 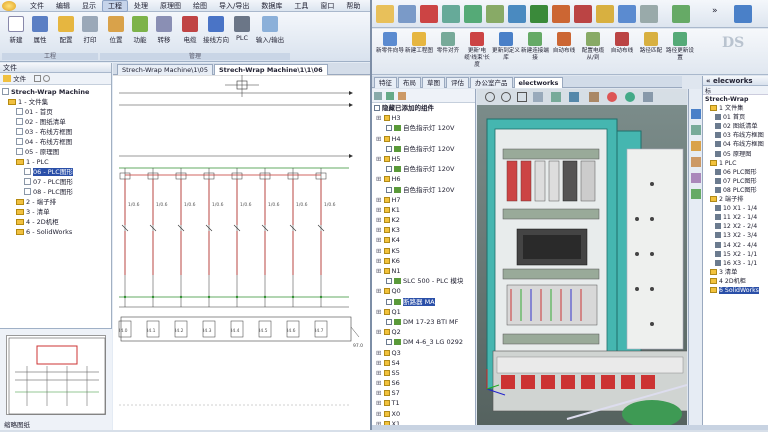 I want to click on plc-button: PLC, so click(x=242, y=29).